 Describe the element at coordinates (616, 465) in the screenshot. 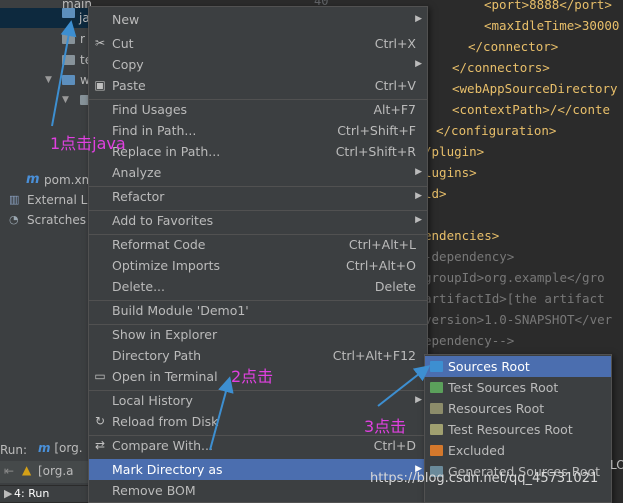

I see `editor-edge-text: LO` at that location.